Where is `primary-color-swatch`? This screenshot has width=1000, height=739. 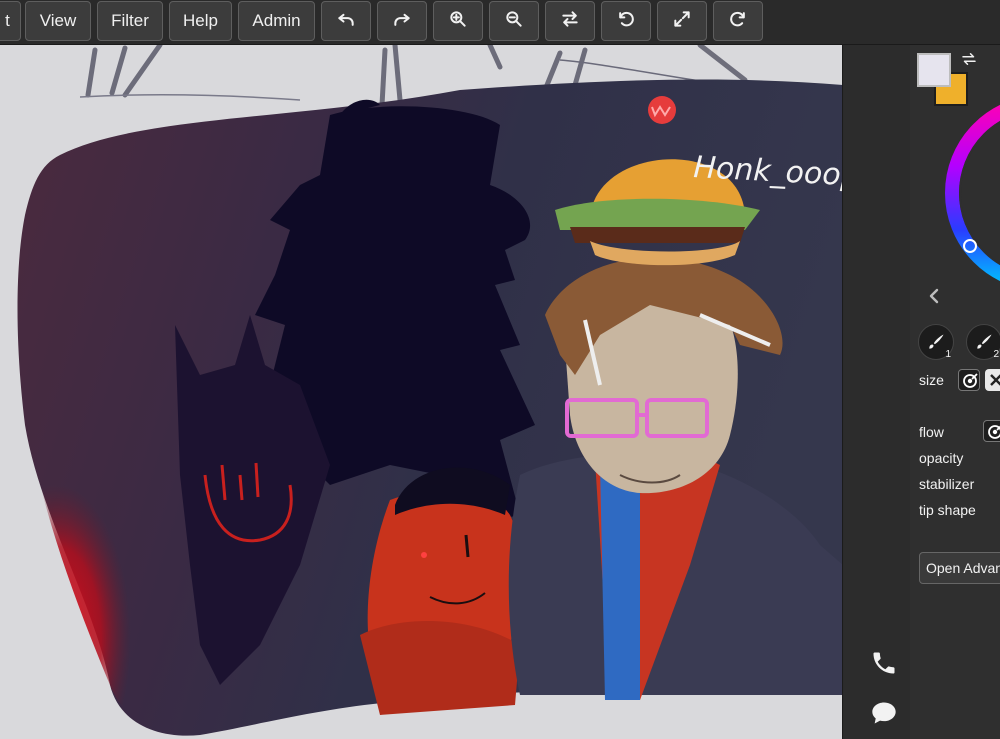
primary-color-swatch is located at coordinates (934, 70).